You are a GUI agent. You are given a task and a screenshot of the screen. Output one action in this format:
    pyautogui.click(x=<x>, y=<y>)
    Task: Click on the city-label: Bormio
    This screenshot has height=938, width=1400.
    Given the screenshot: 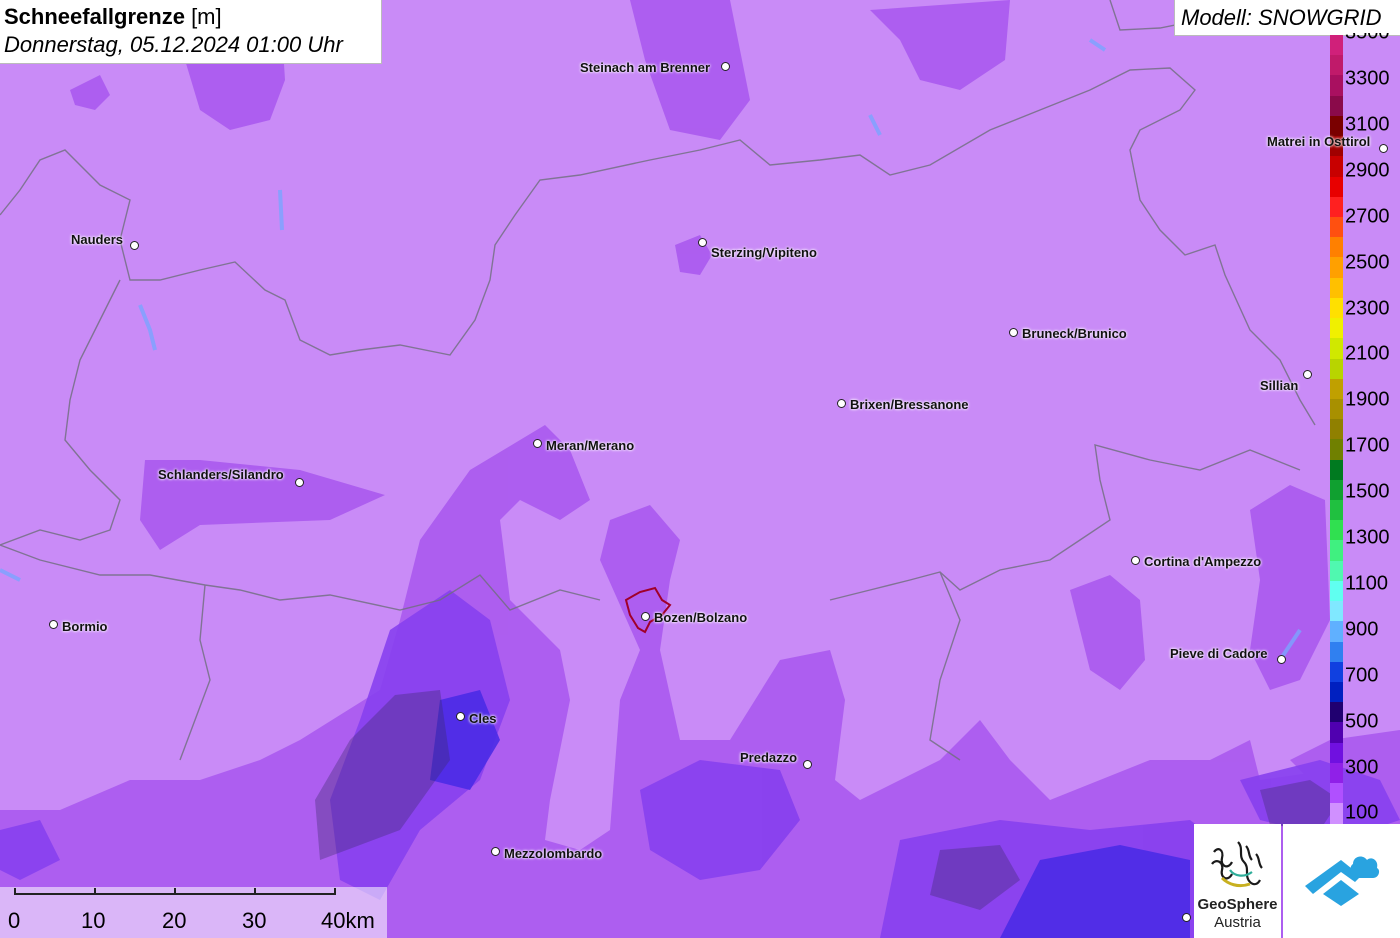 What is the action you would take?
    pyautogui.click(x=85, y=626)
    